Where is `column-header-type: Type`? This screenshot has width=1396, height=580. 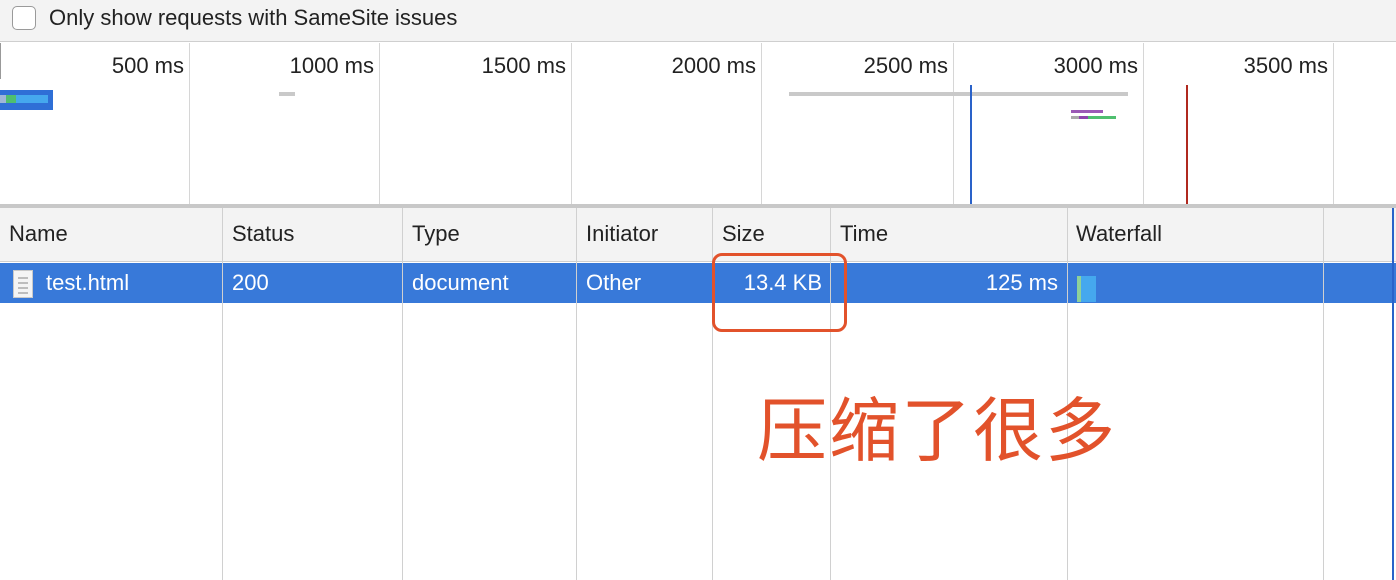 column-header-type: Type is located at coordinates (436, 234).